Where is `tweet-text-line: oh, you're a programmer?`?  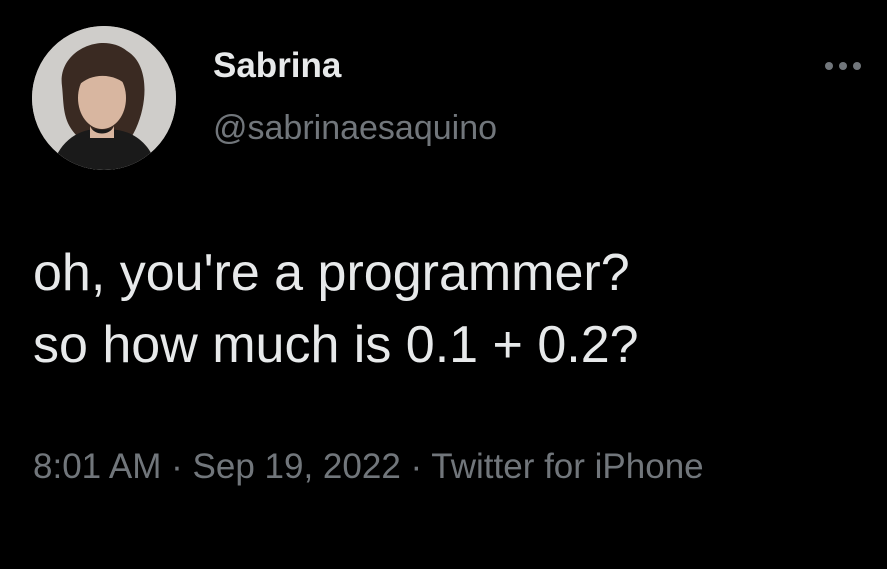 tweet-text-line: oh, you're a programmer? is located at coordinates (331, 273).